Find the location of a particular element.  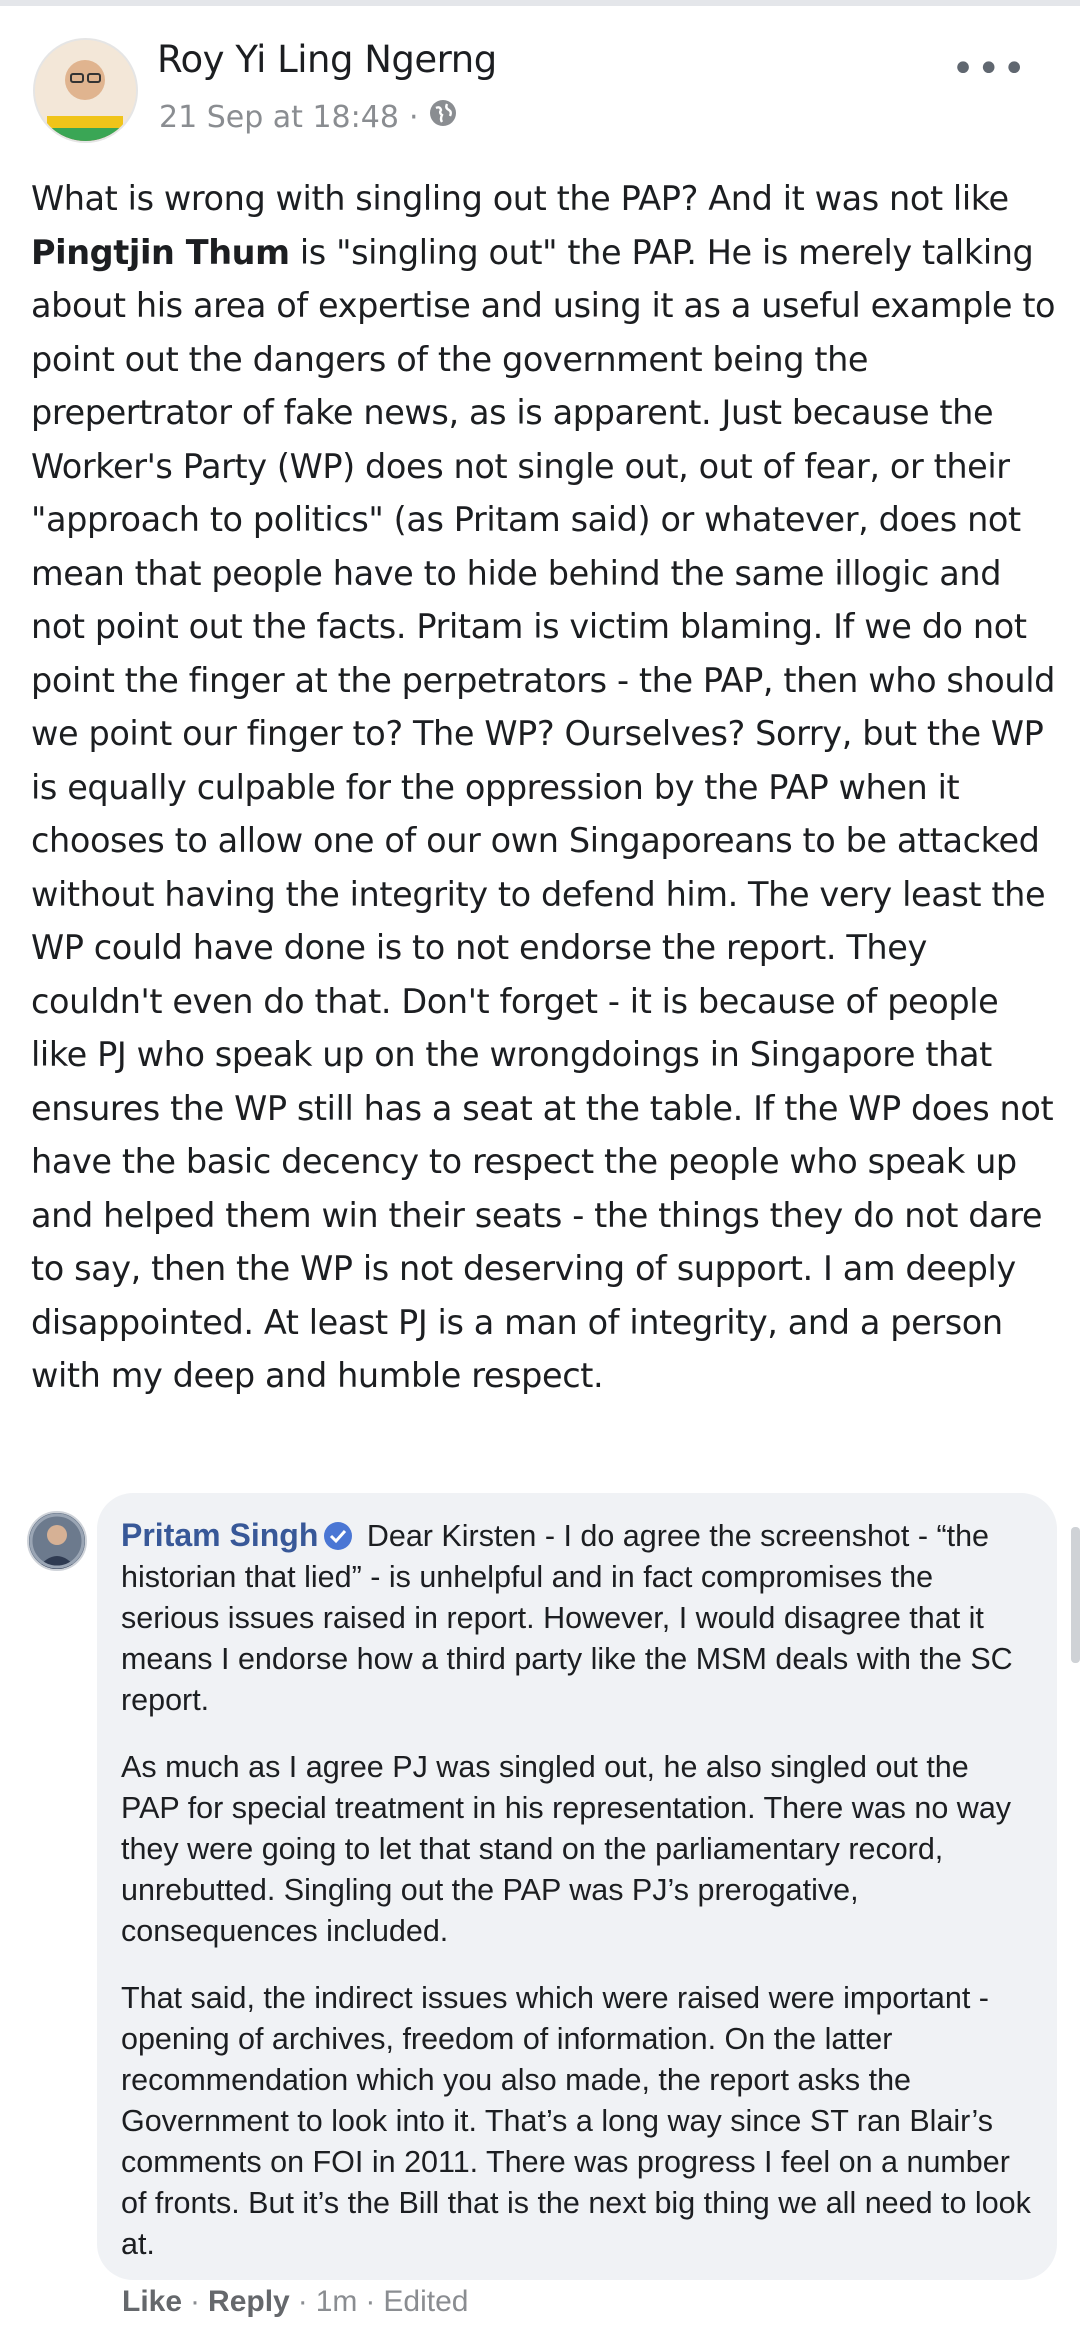

edited-label: Edited is located at coordinates (425, 2302).